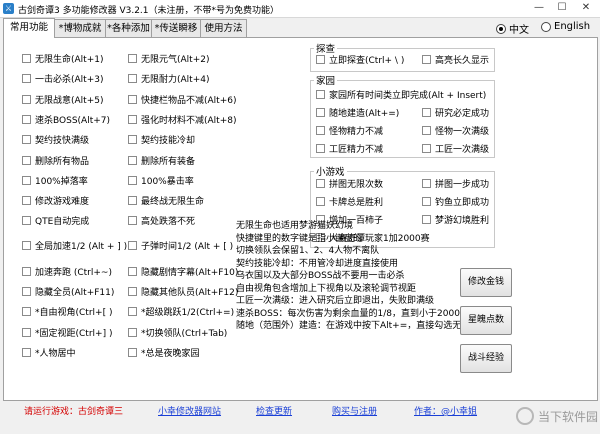 This screenshot has height=434, width=600. What do you see at coordinates (55, 139) in the screenshot?
I see `cheat-checkbox: 契约技快满级` at bounding box center [55, 139].